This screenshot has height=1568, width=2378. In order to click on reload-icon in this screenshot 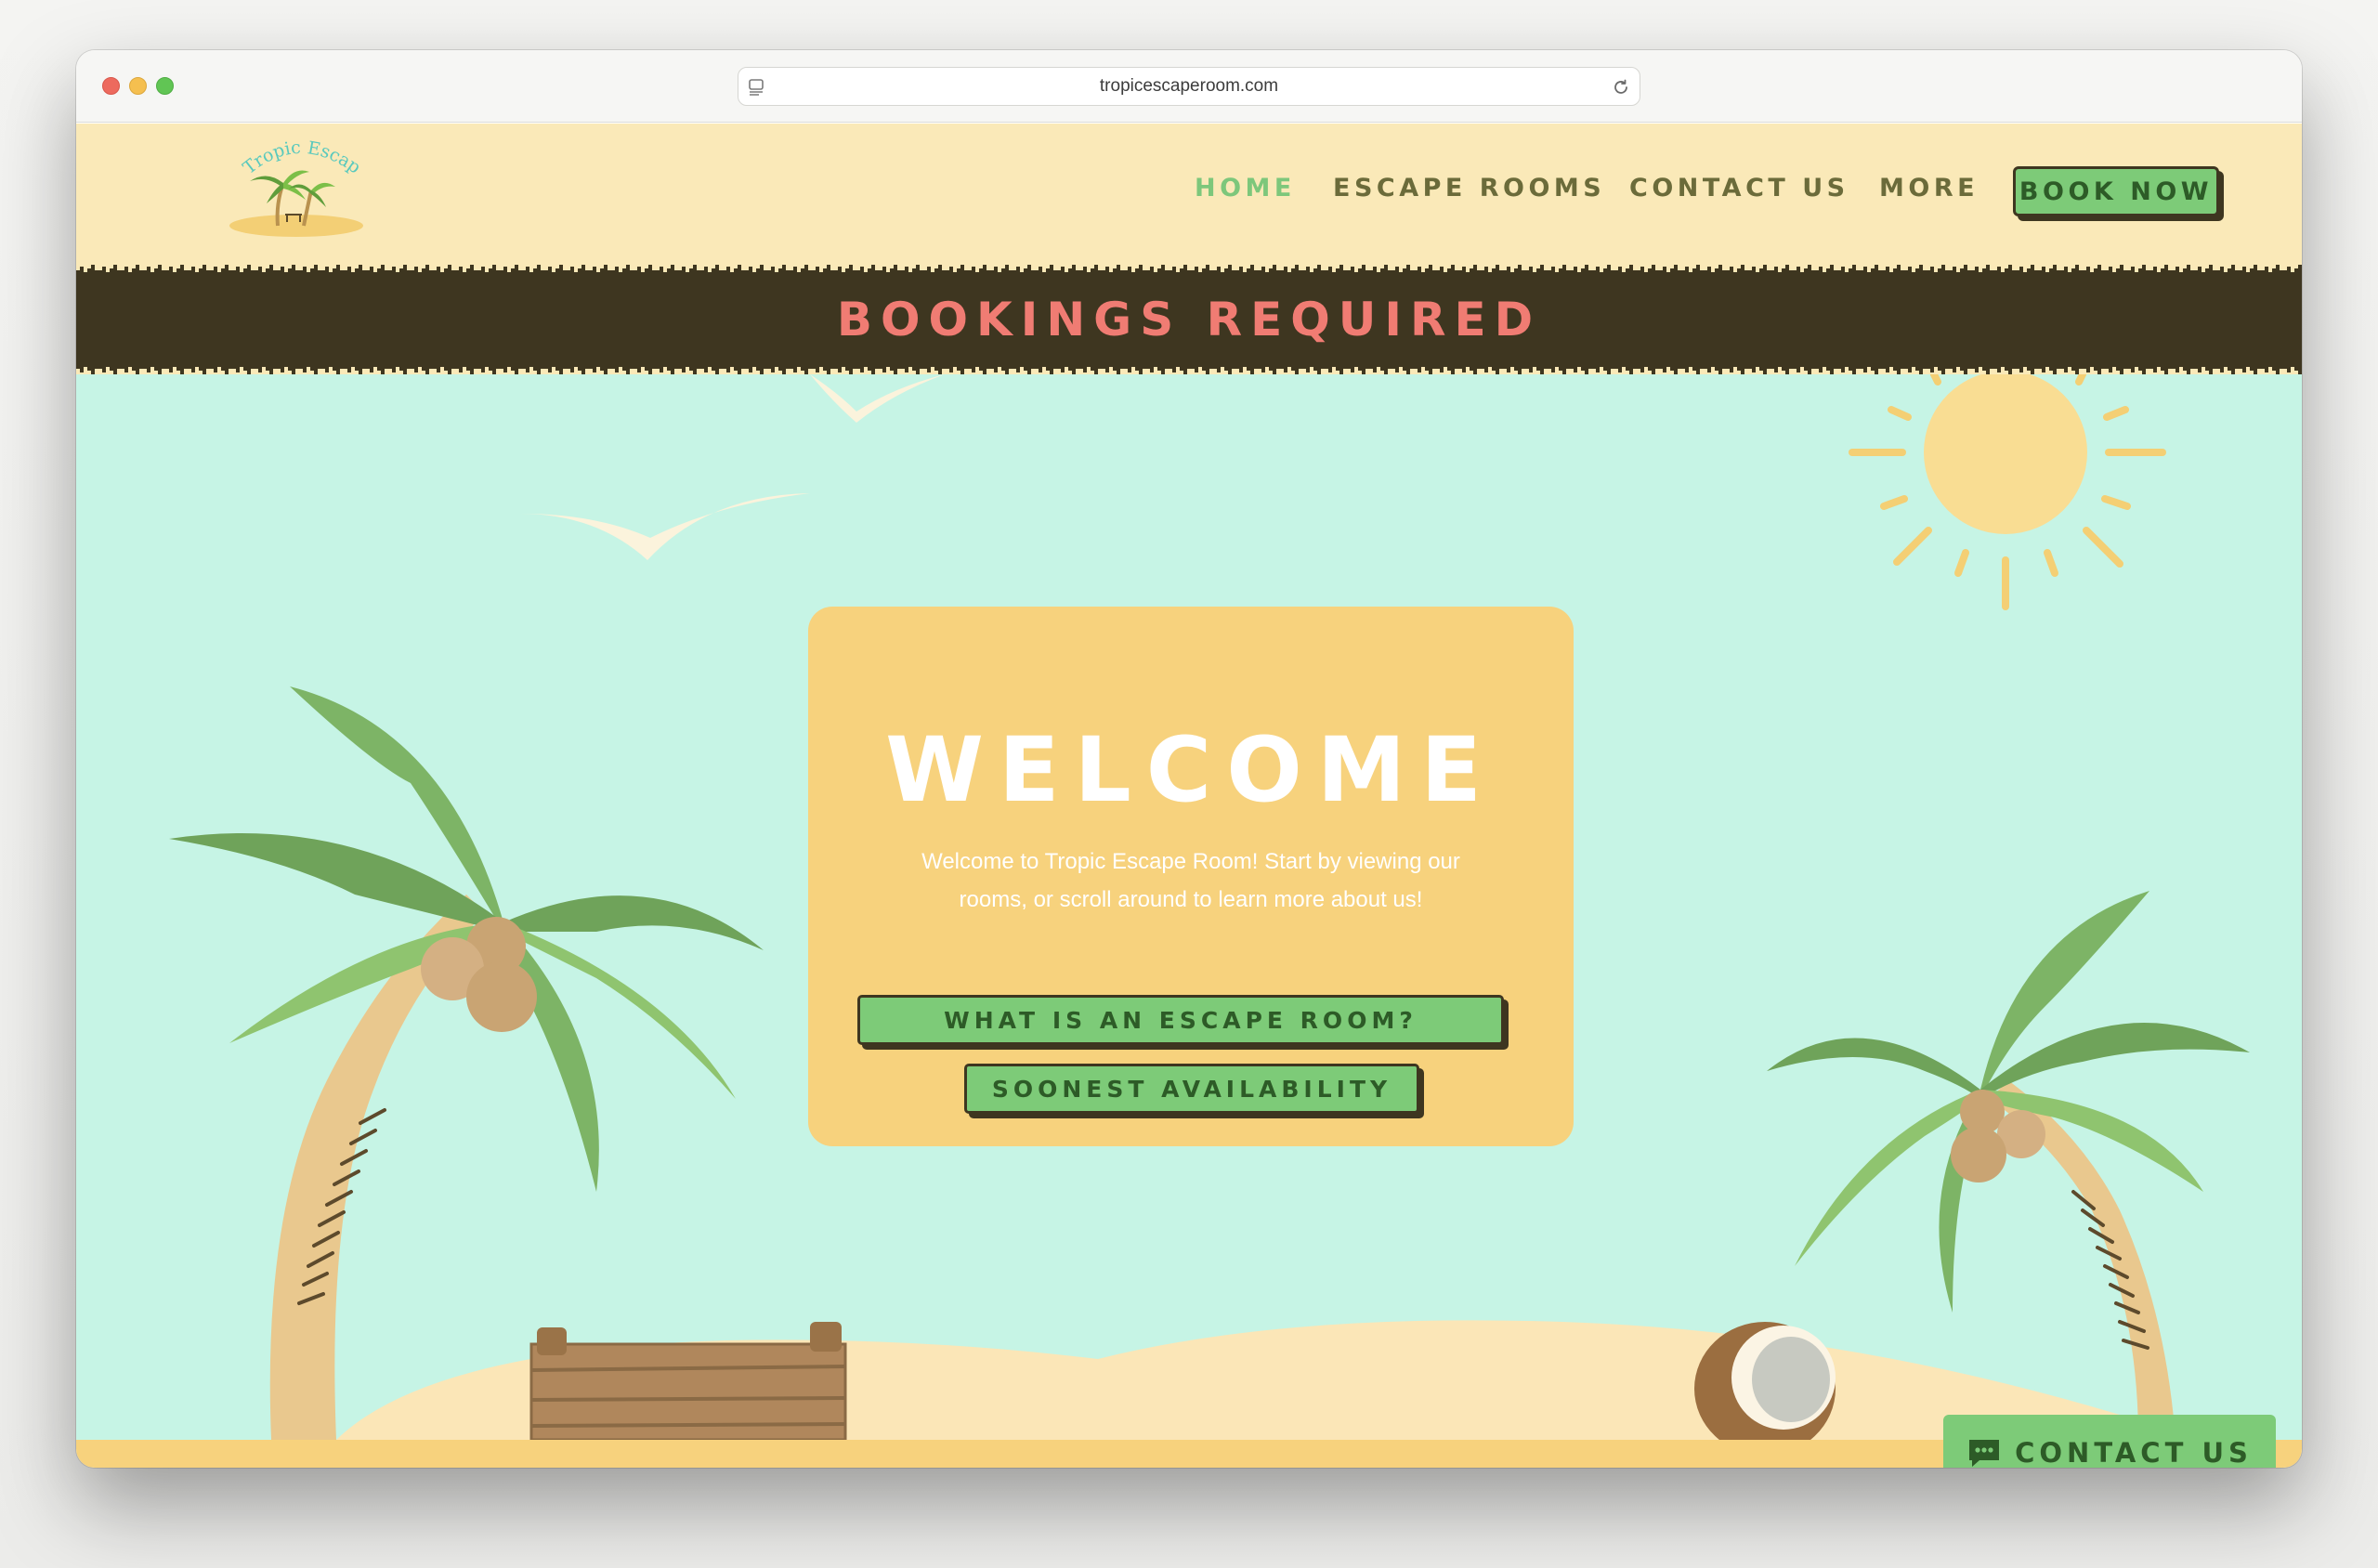, I will do `click(1621, 87)`.